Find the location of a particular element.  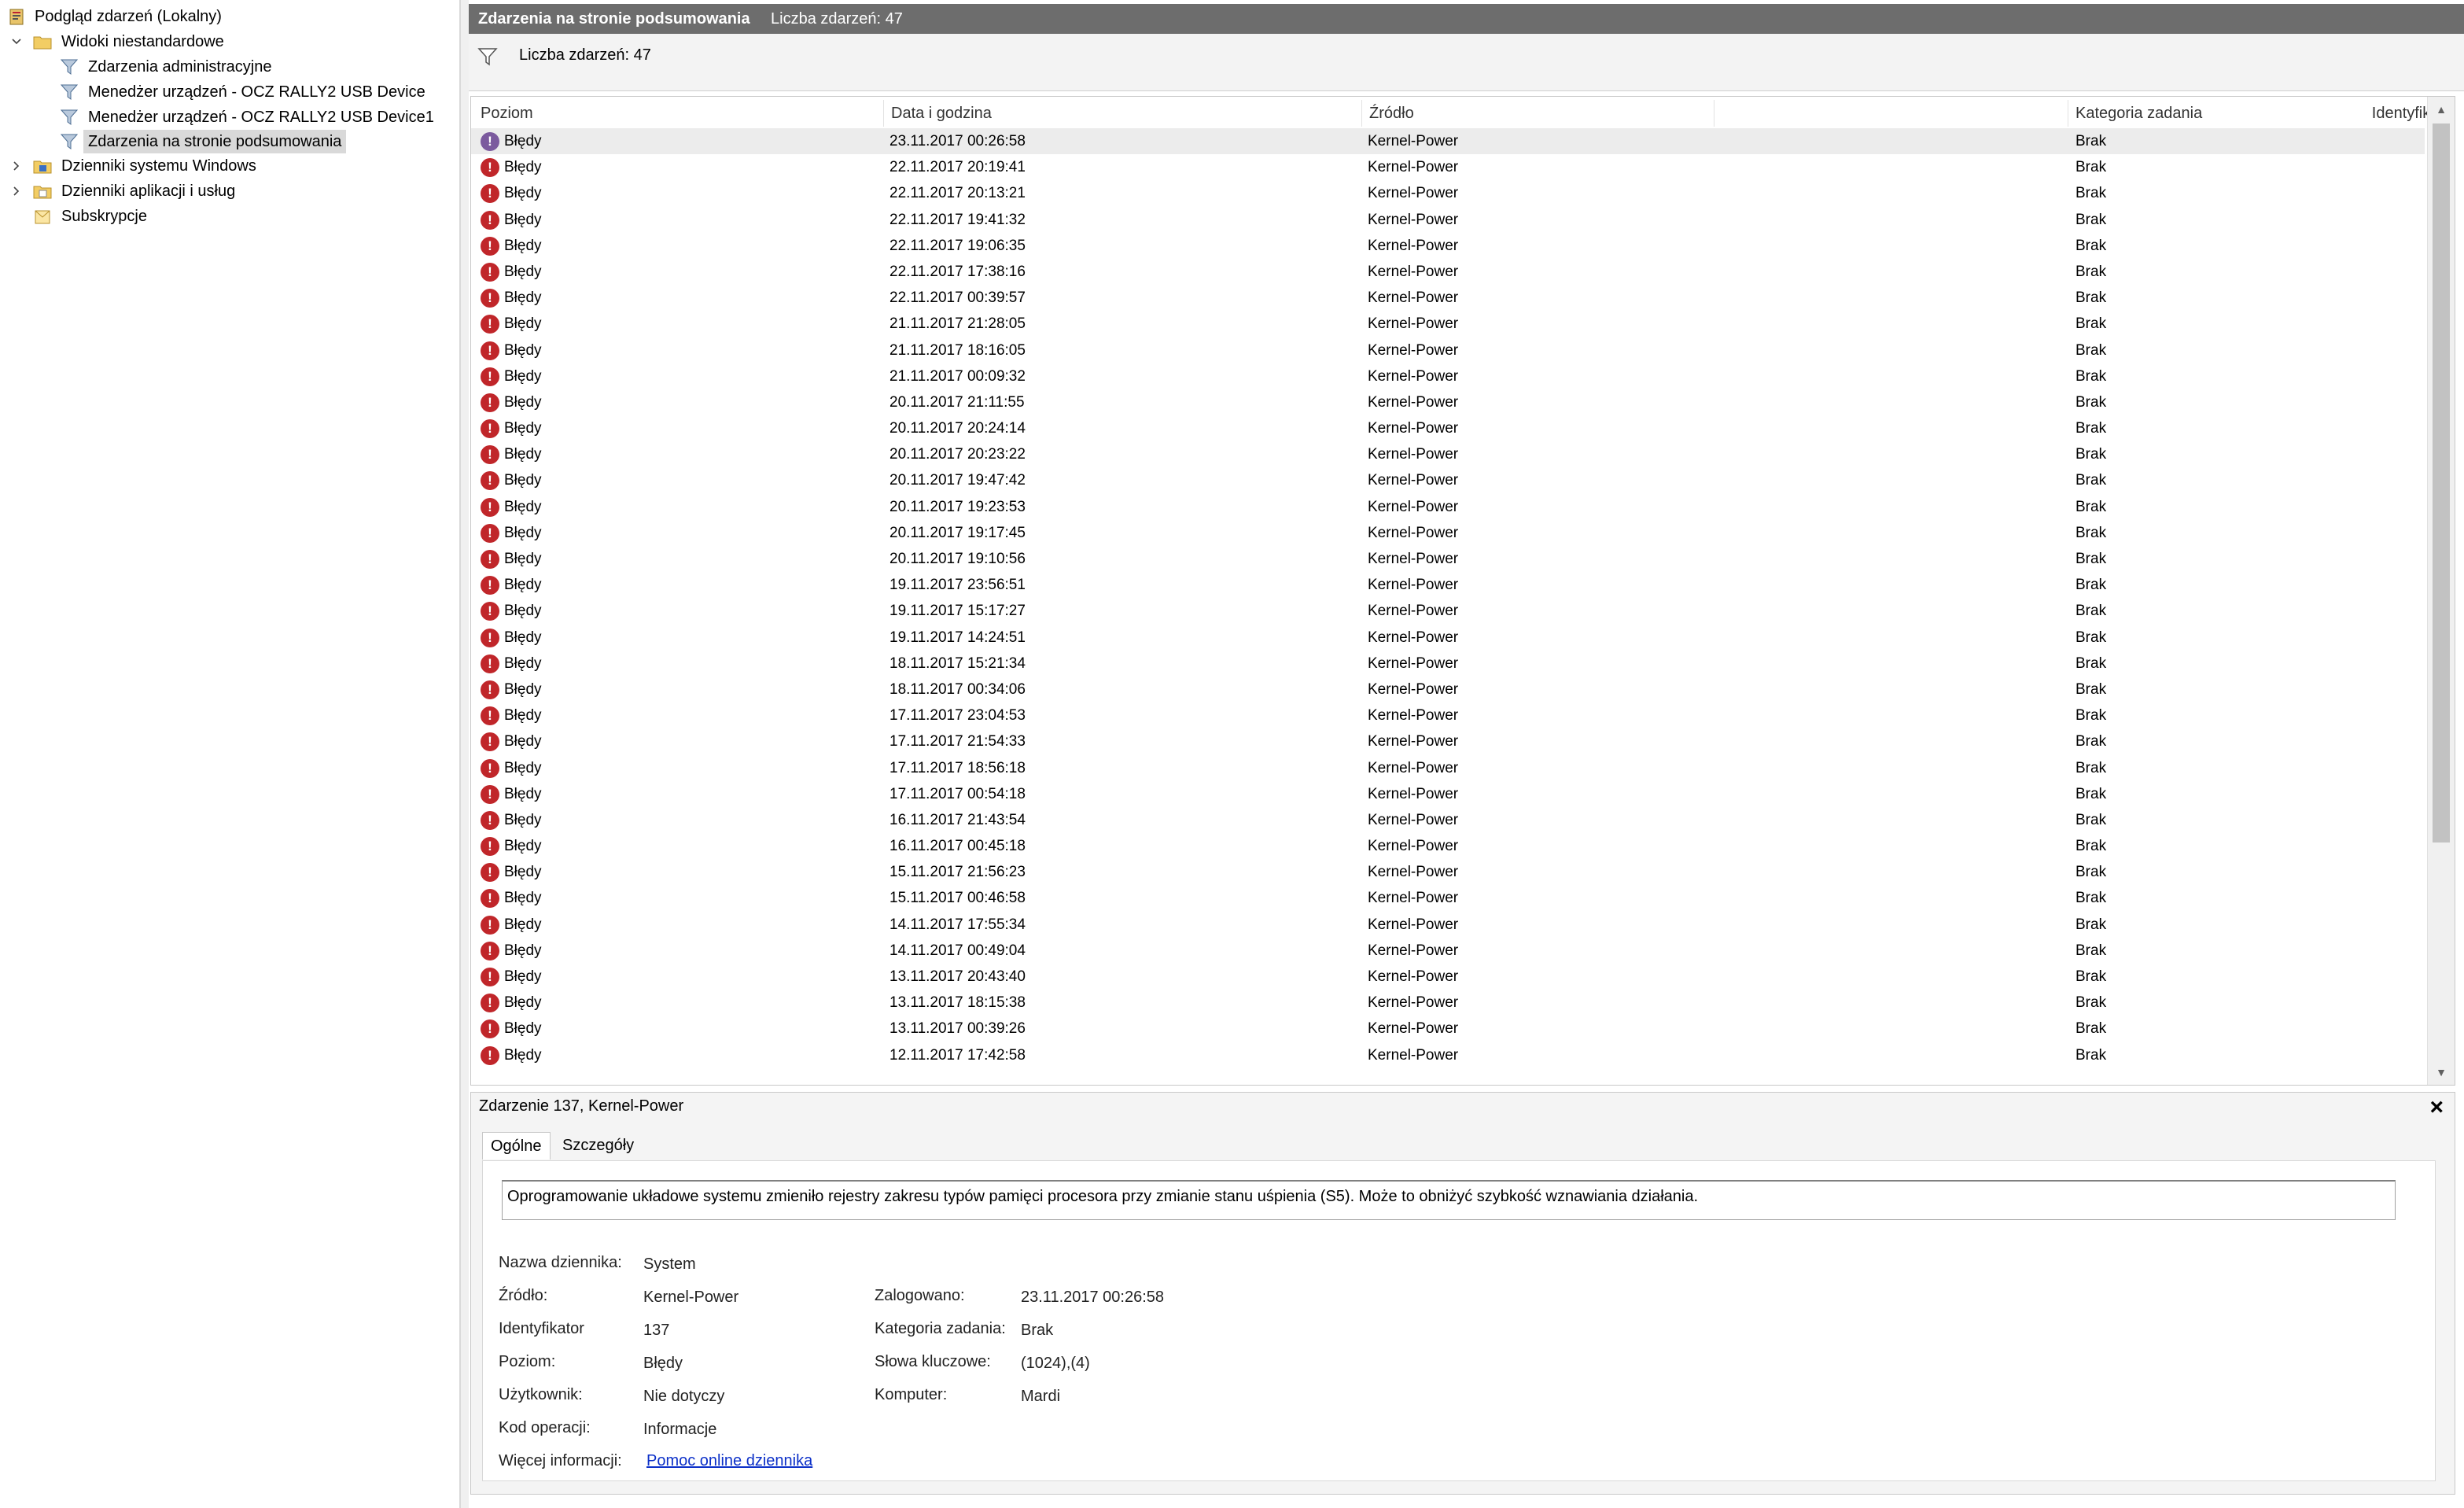

cell-date: 14.11.2017 17:55:34 is located at coordinates (957, 924).